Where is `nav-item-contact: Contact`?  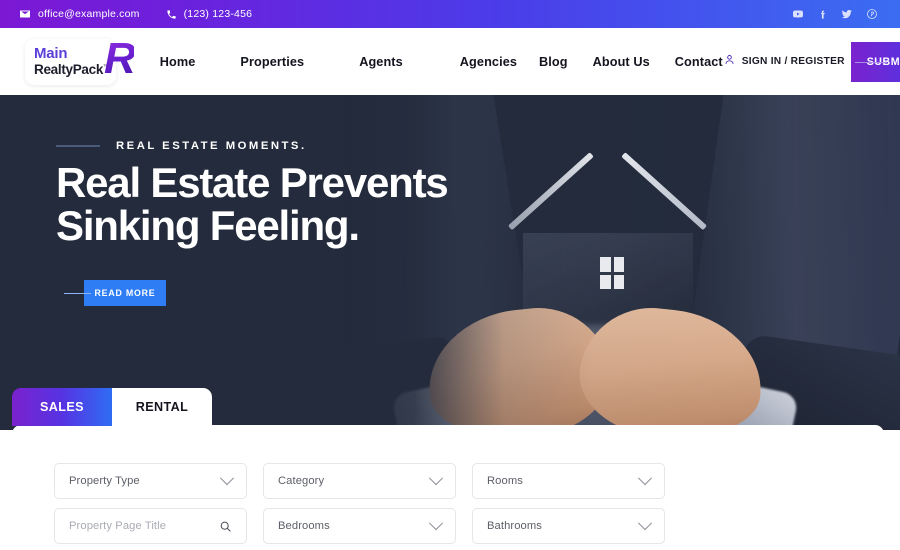 nav-item-contact: Contact is located at coordinates (699, 62).